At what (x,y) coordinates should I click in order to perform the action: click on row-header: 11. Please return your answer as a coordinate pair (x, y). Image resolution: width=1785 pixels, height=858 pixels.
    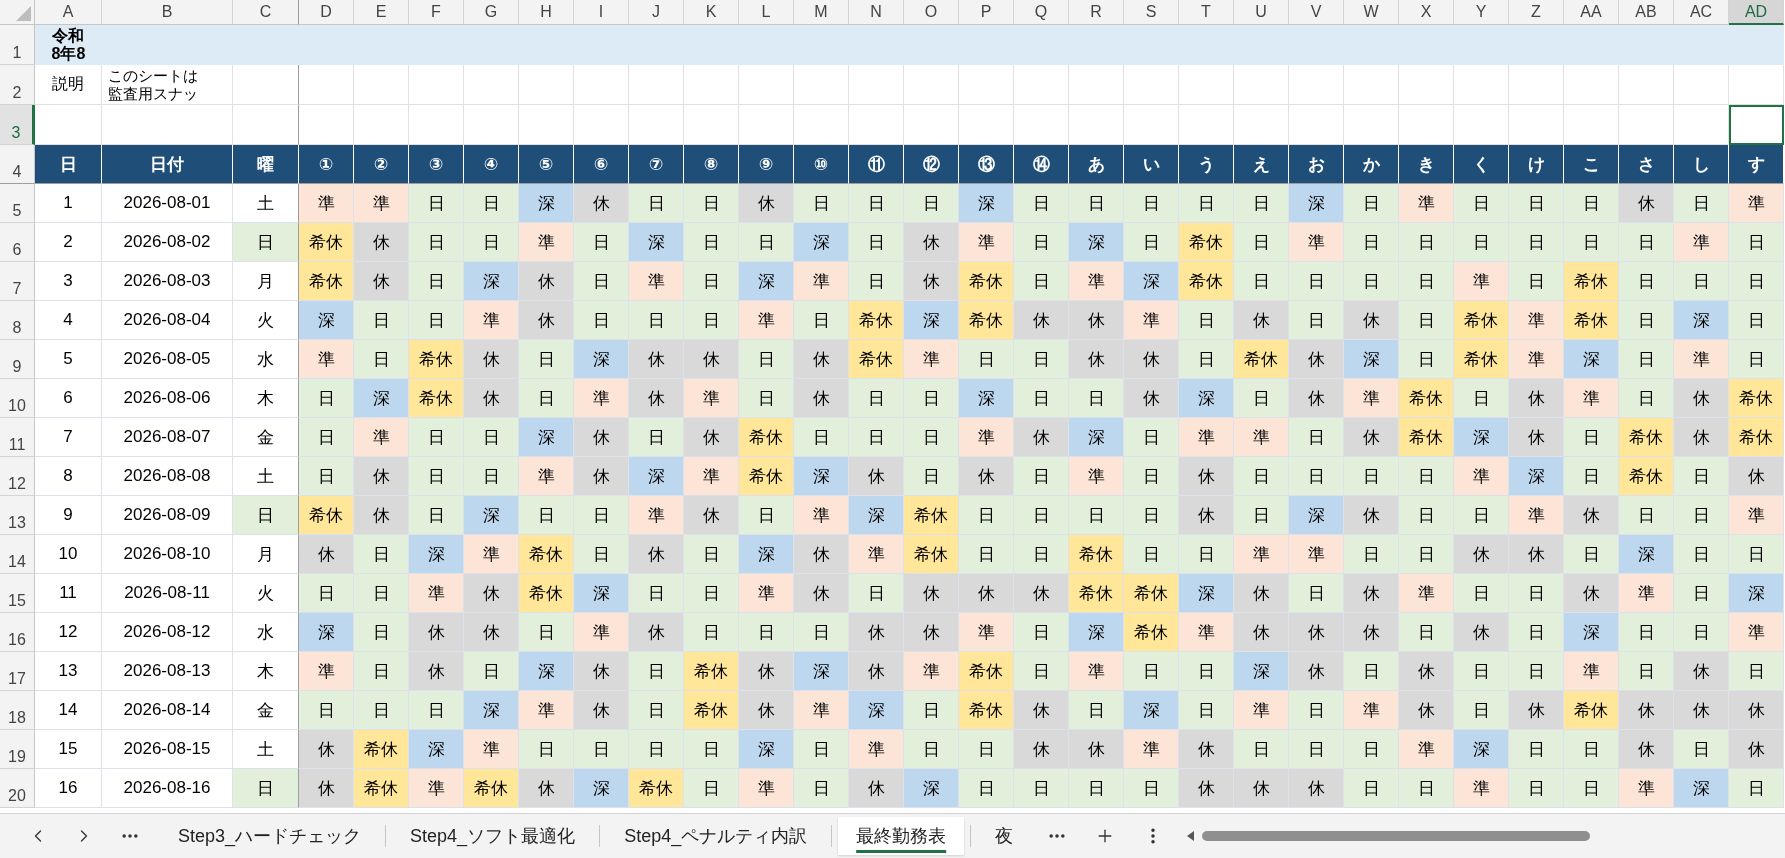
    Looking at the image, I should click on (17, 437).